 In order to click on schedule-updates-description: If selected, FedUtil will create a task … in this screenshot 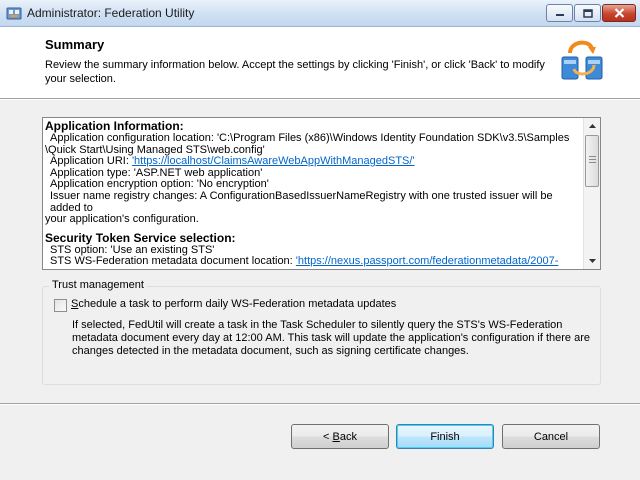, I will do `click(331, 338)`.